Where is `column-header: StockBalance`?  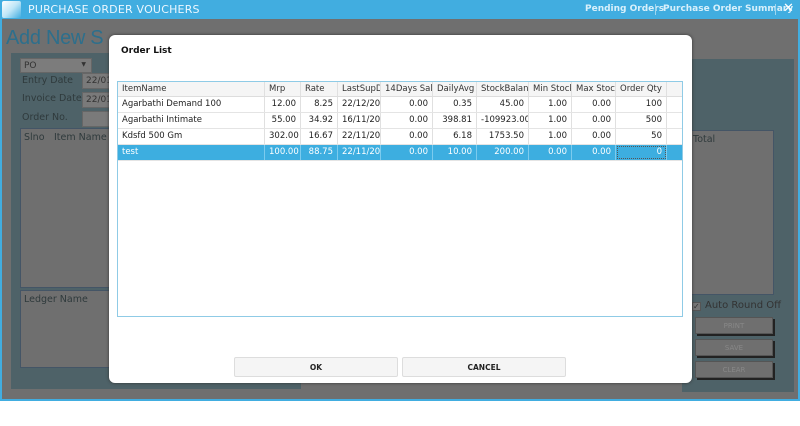 column-header: StockBalance is located at coordinates (503, 89).